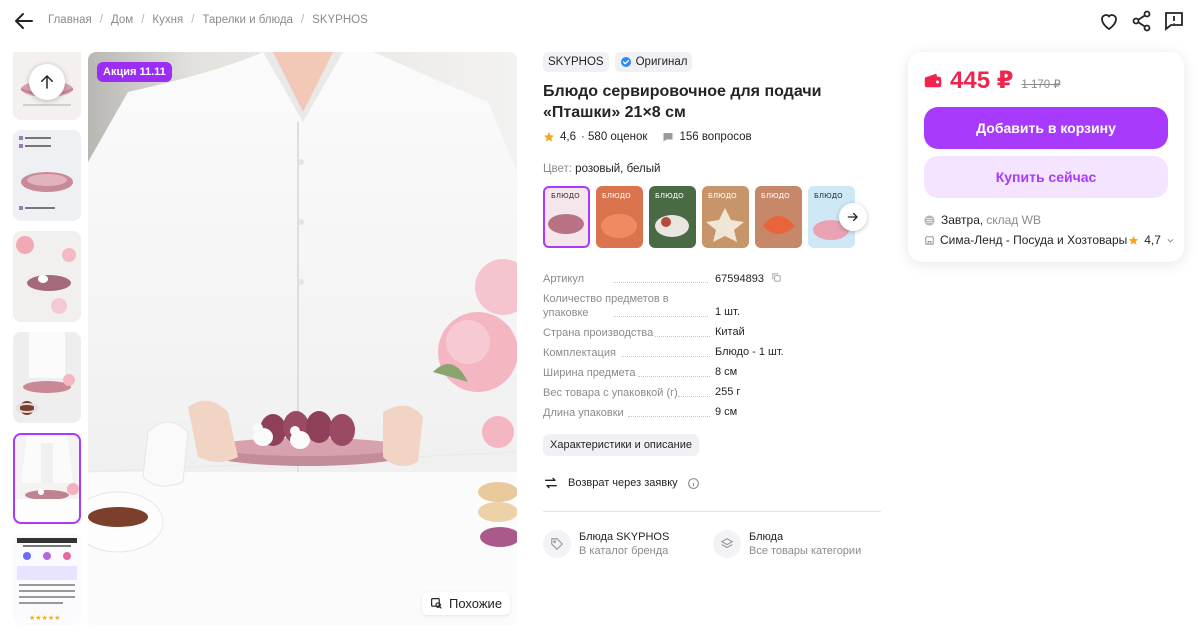 The image size is (1200, 635). I want to click on spec-key: Ширина предмета, so click(589, 373).